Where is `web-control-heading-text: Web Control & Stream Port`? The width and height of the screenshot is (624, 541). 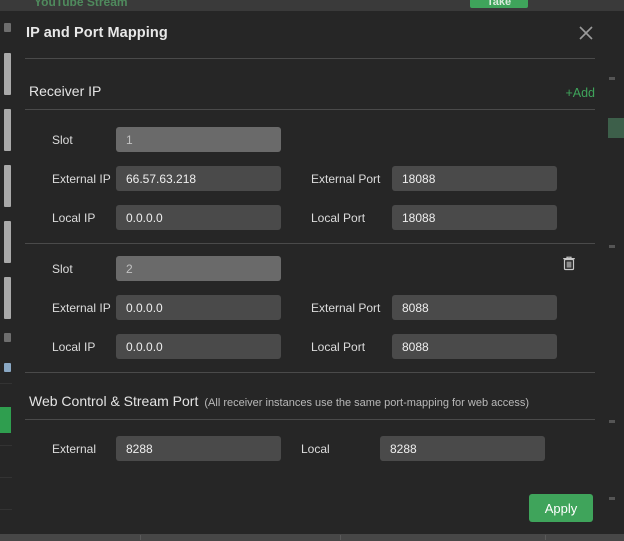
web-control-heading-text: Web Control & Stream Port is located at coordinates (114, 401).